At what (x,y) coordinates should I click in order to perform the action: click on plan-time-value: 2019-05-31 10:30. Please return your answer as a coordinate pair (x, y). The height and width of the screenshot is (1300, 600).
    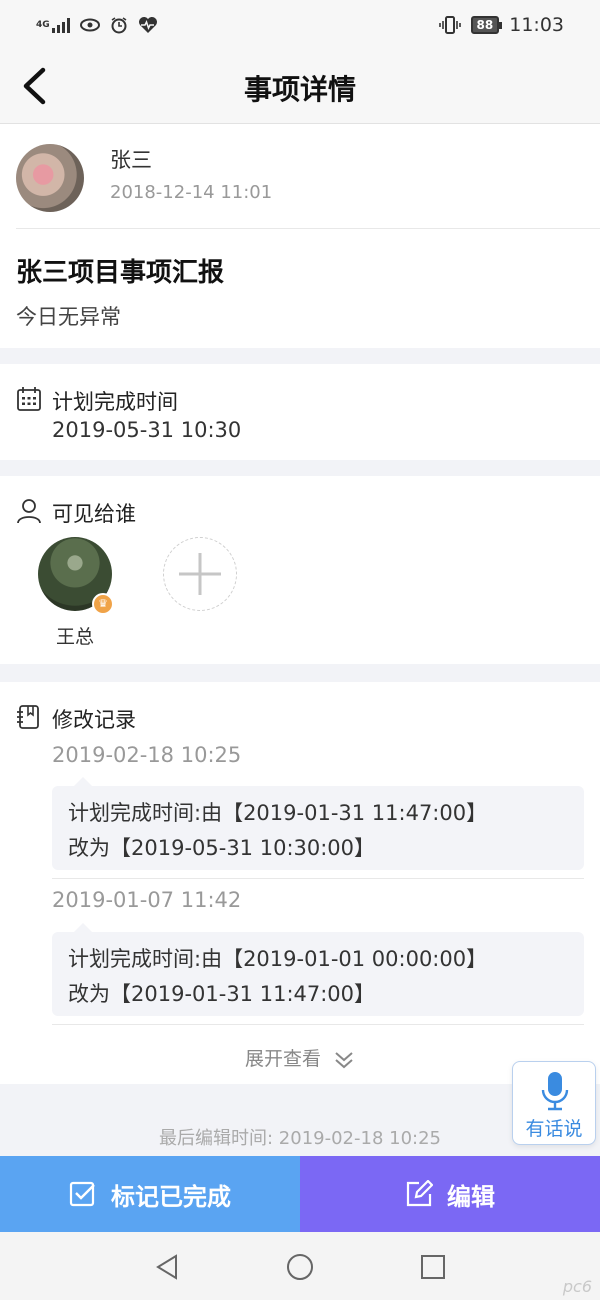
    Looking at the image, I should click on (147, 430).